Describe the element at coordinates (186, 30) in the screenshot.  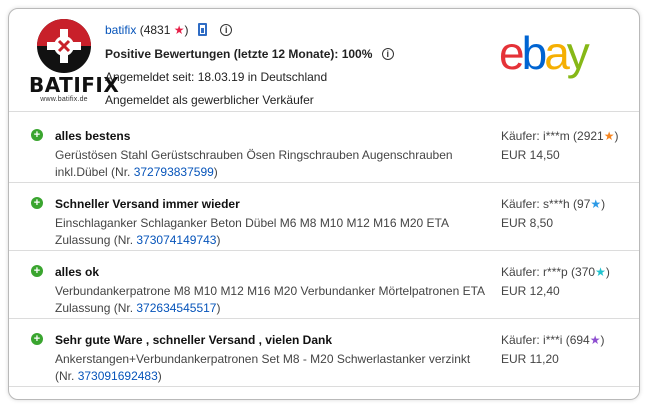
I see `seller-score-close: )` at that location.